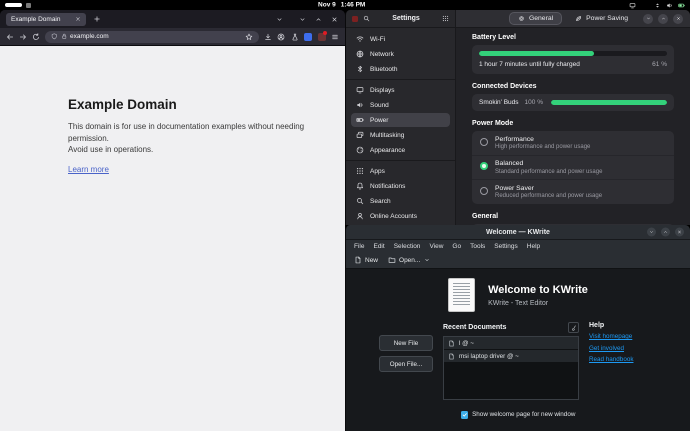 The width and height of the screenshot is (690, 431). I want to click on lock-icon, so click(64, 36).